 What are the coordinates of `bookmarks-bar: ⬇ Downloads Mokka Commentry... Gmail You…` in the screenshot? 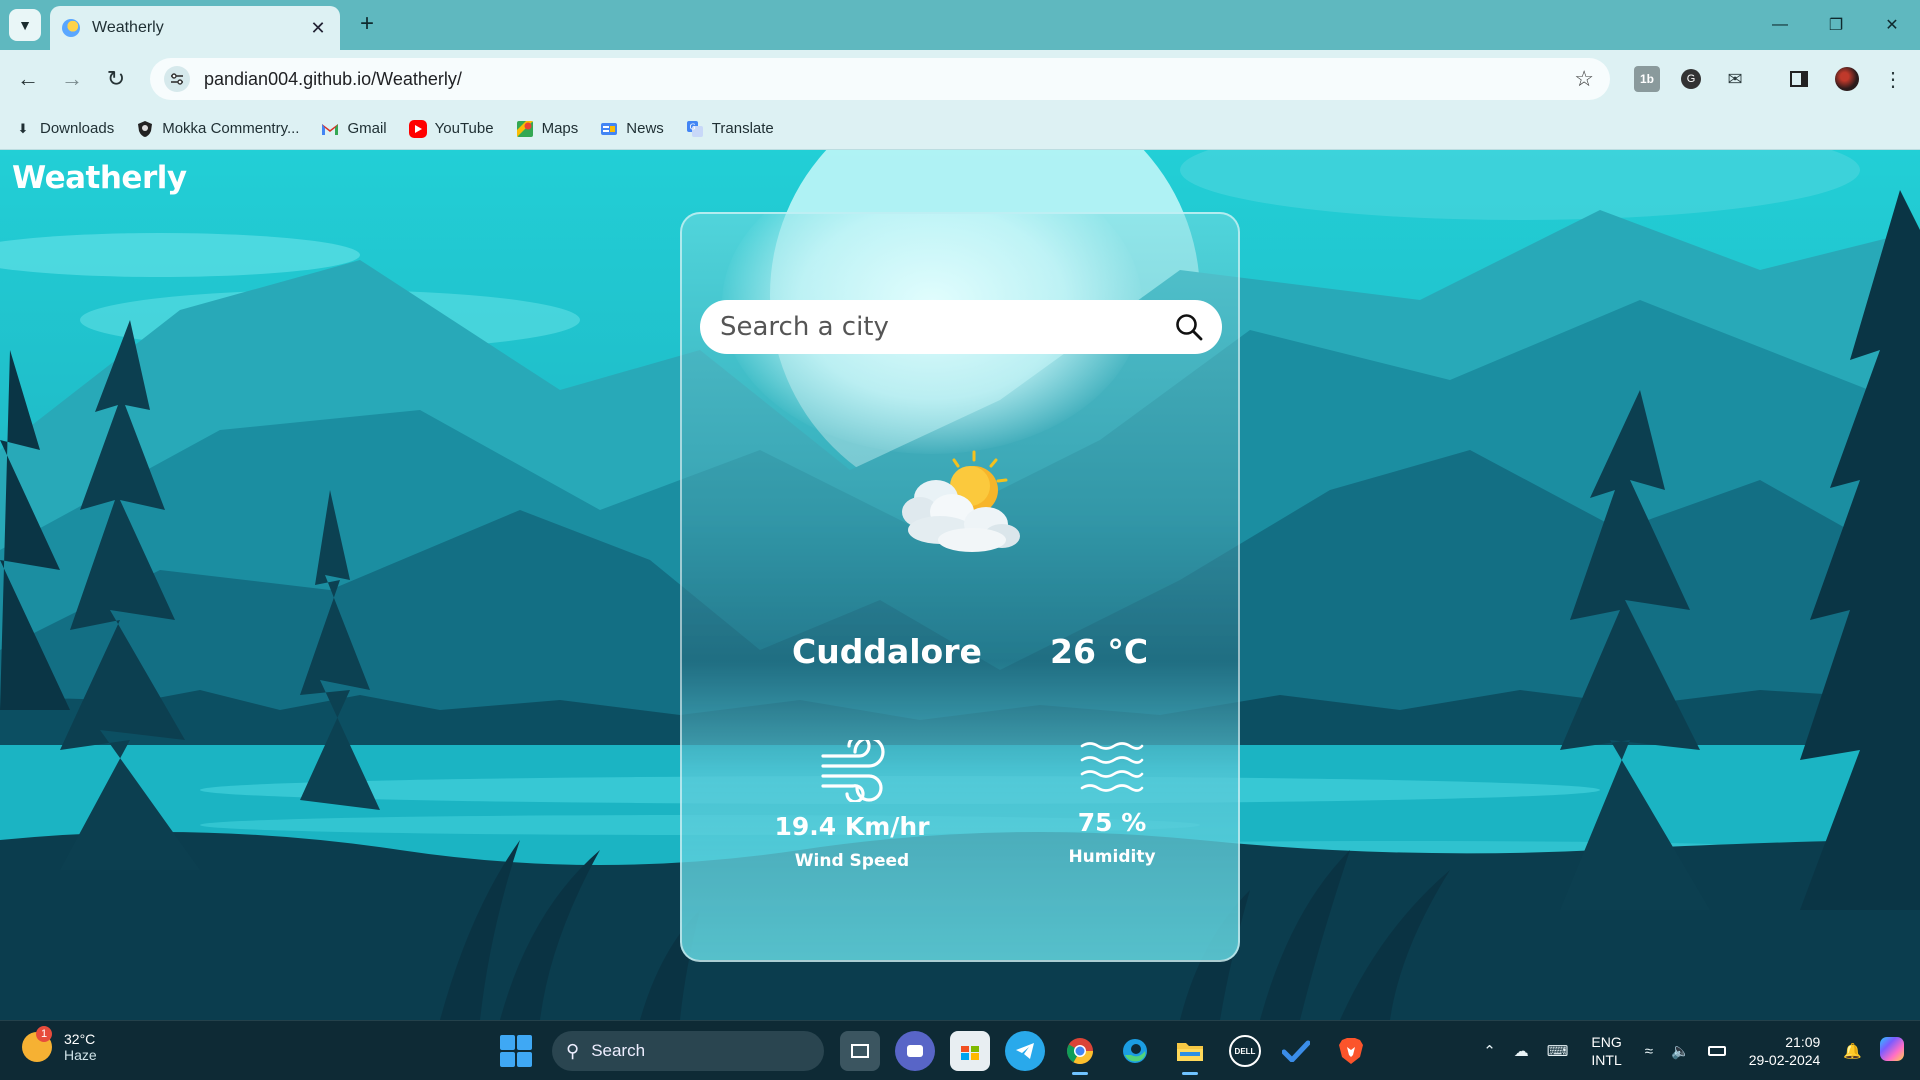 It's located at (960, 129).